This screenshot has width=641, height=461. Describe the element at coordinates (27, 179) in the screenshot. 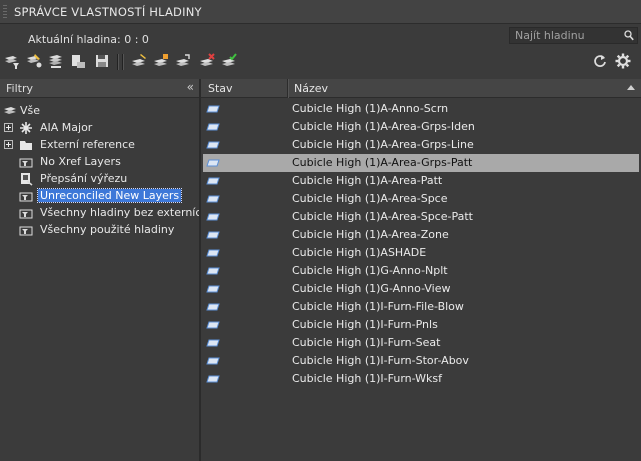

I see `viewport-override-icon` at that location.